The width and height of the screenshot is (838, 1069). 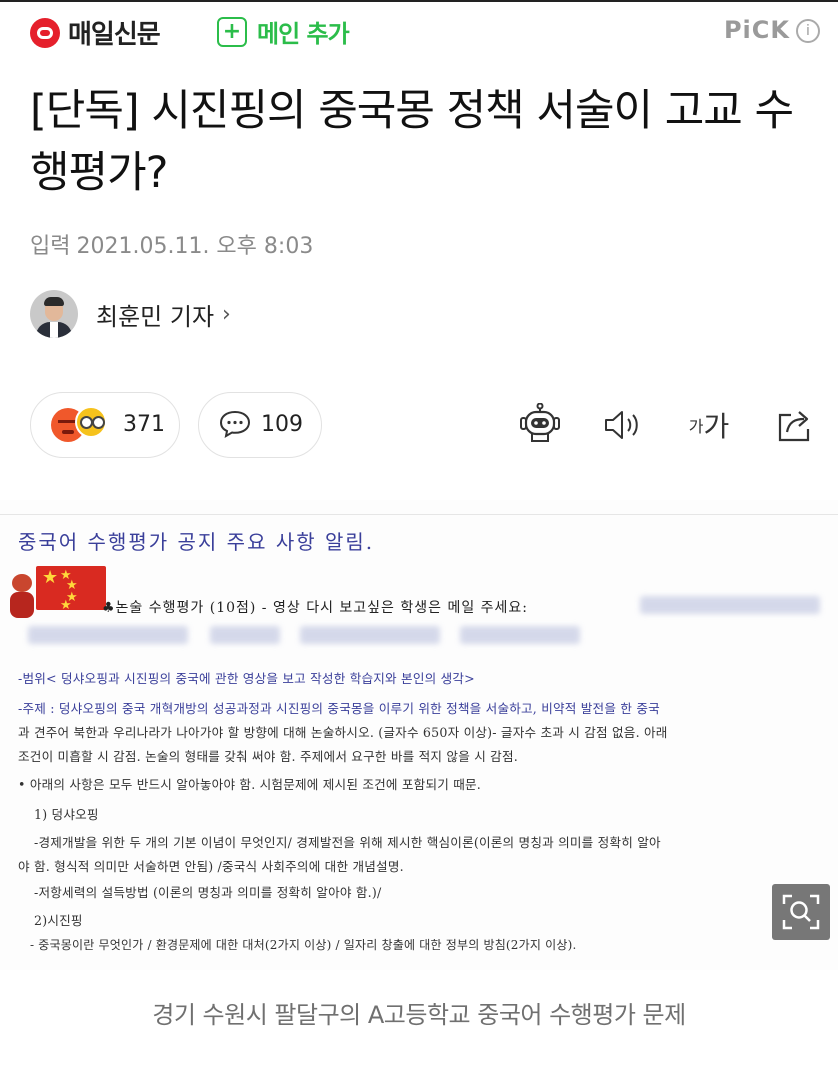 I want to click on date-value: 2021.05.11. 오후 8:03, so click(x=195, y=246).